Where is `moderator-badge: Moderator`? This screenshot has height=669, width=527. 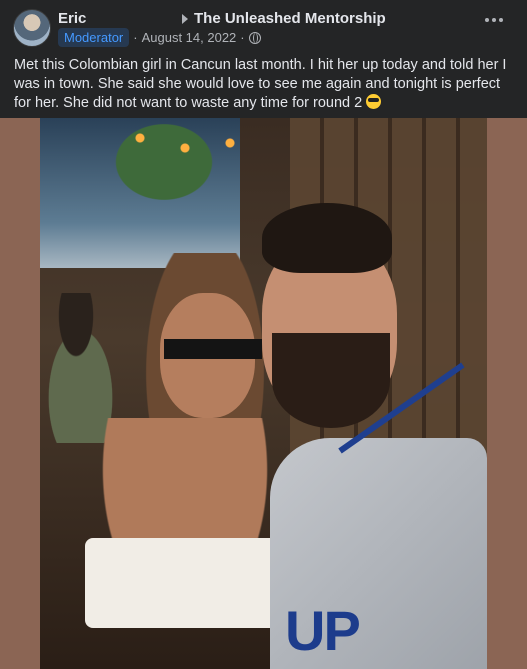 moderator-badge: Moderator is located at coordinates (94, 37).